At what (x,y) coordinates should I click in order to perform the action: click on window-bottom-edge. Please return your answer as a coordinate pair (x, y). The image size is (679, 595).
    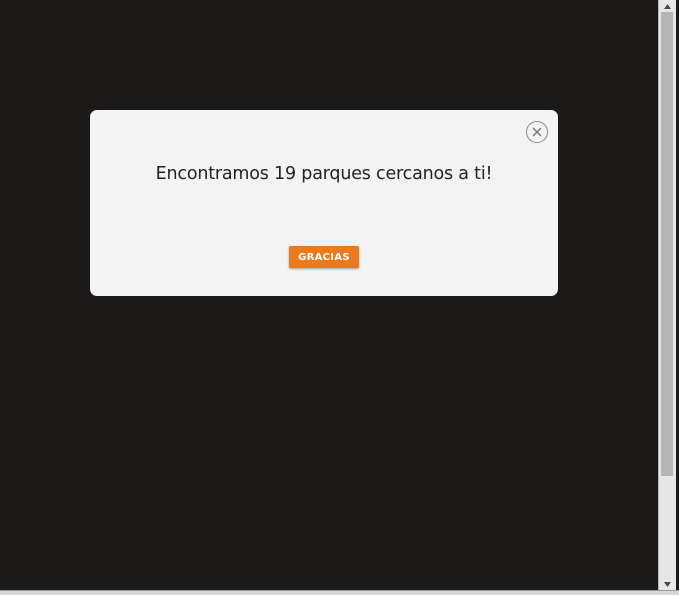
    Looking at the image, I should click on (339, 592).